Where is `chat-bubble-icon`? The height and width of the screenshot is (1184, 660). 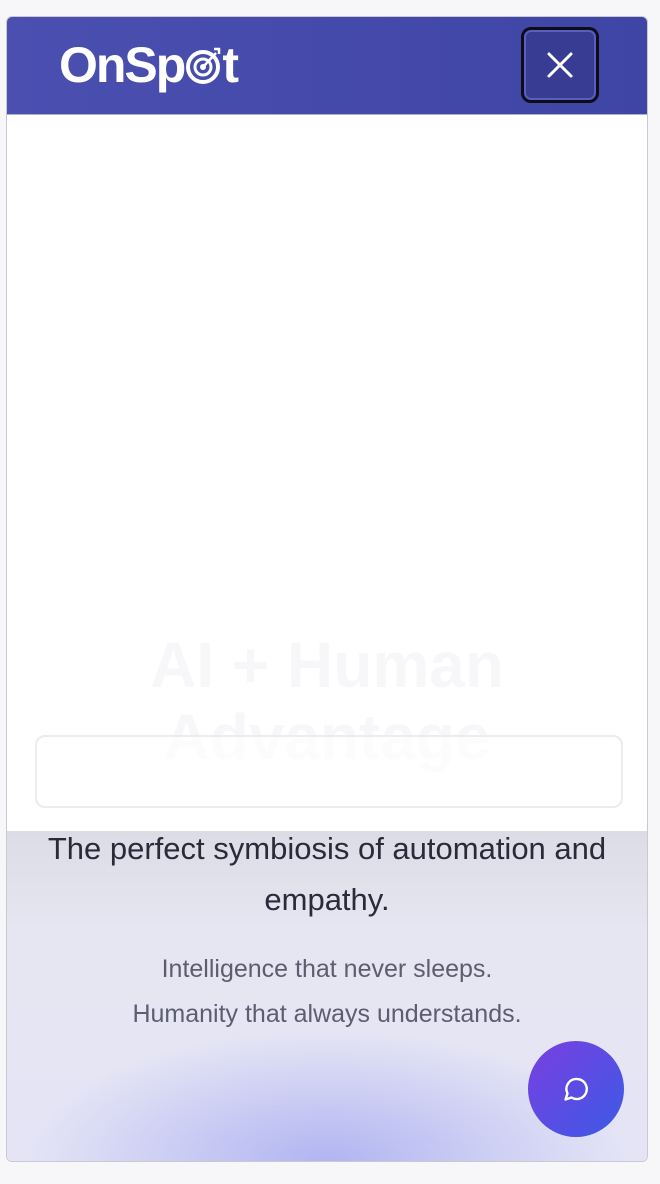 chat-bubble-icon is located at coordinates (576, 1089).